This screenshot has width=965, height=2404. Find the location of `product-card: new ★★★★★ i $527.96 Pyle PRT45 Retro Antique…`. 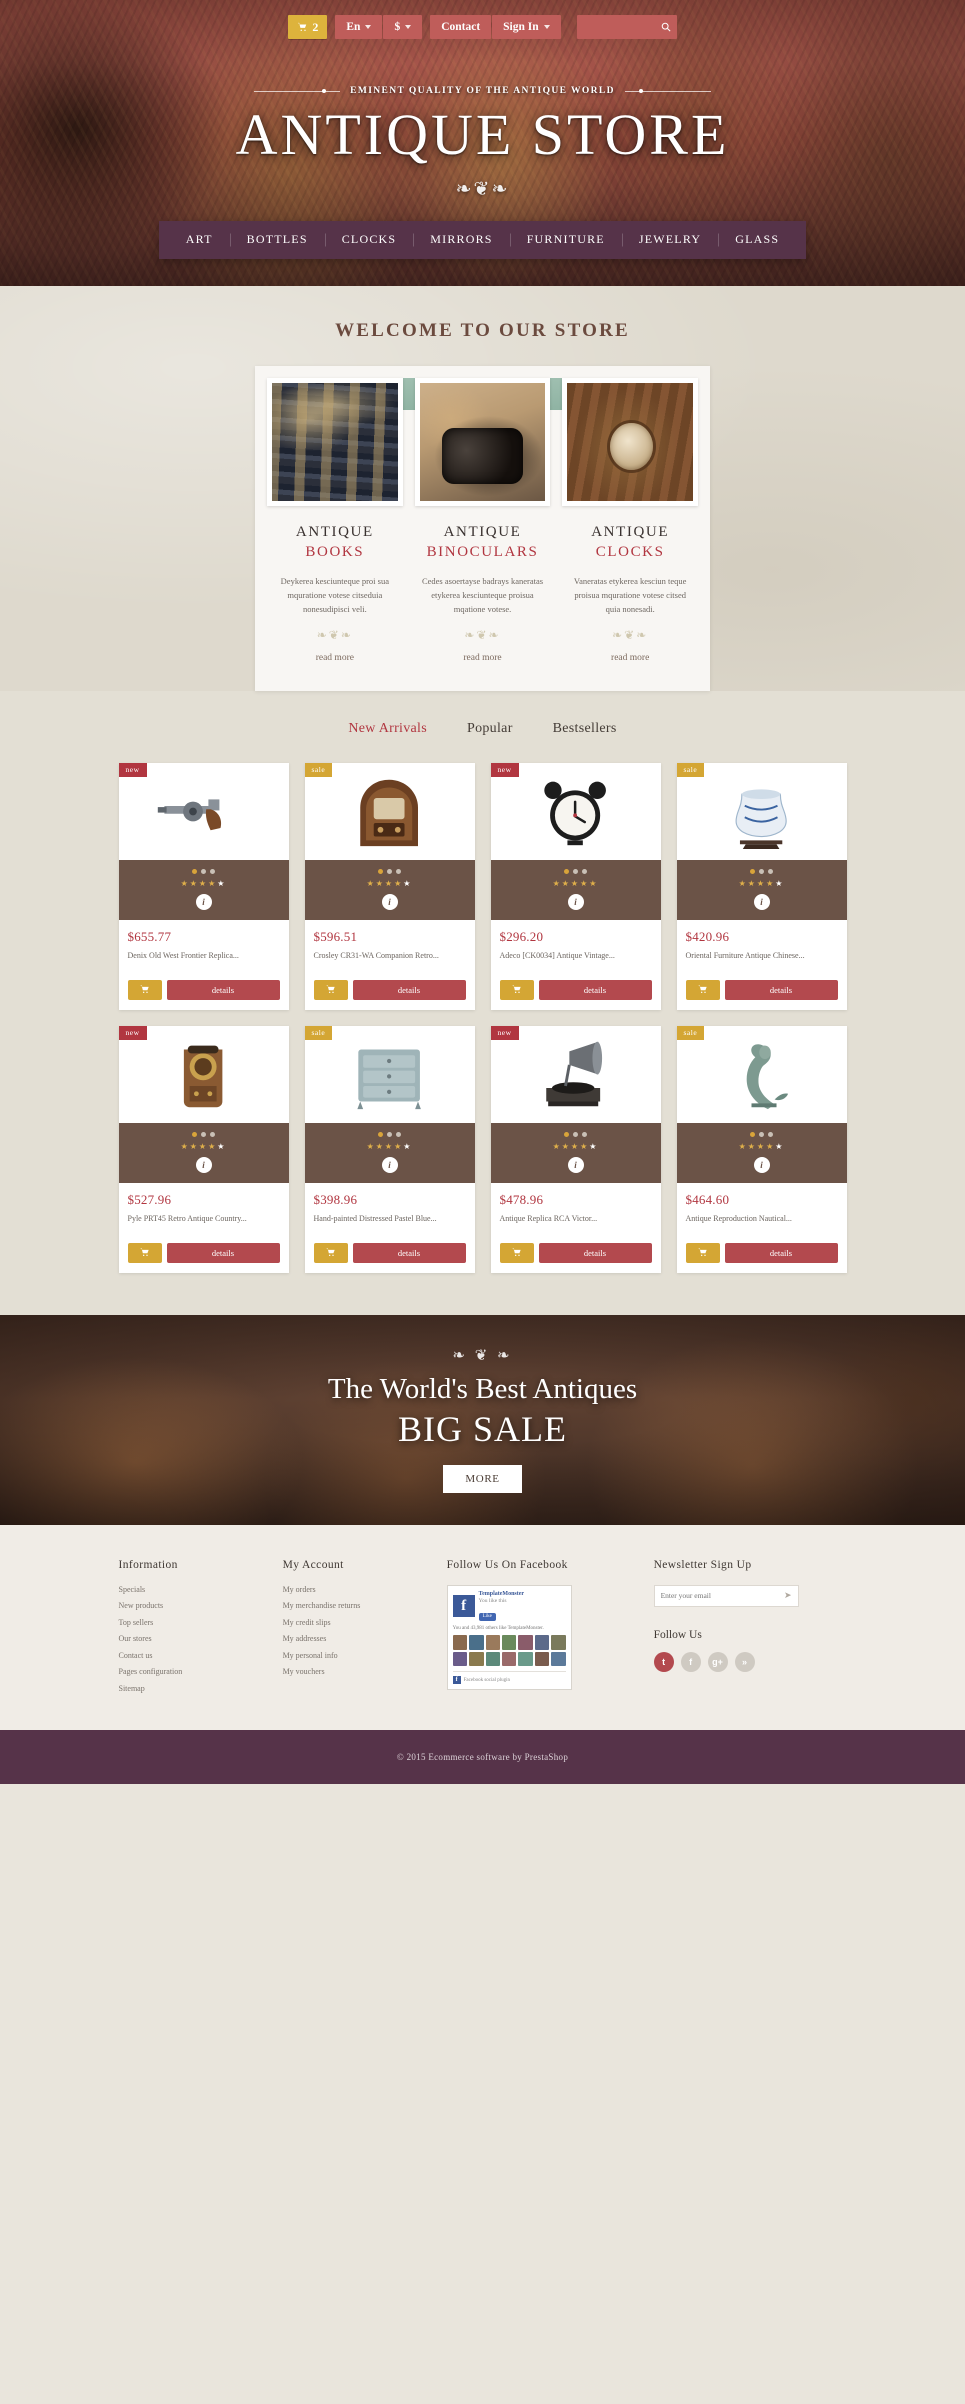

product-card: new ★★★★★ i $527.96 Pyle PRT45 Retro Antique… is located at coordinates (203, 1149).